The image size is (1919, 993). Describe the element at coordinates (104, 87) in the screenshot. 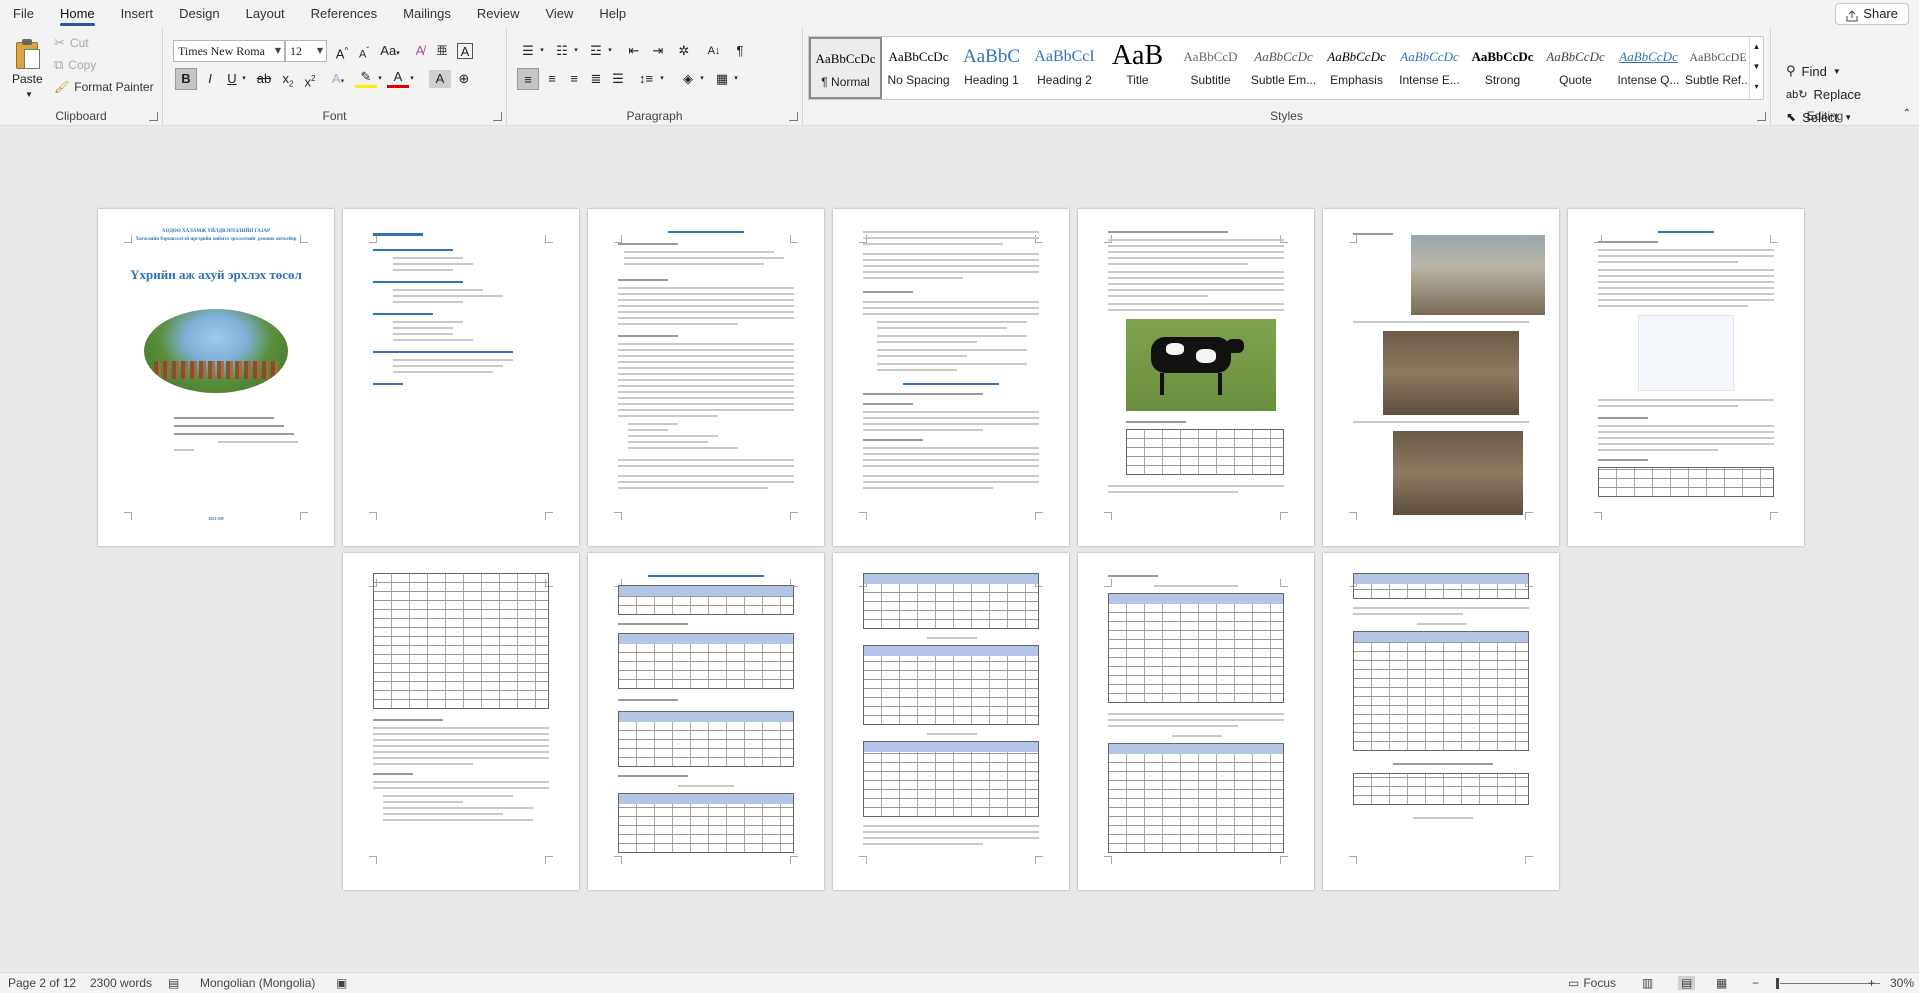

I see `format-painter-button: 🖌 Format Painter` at that location.